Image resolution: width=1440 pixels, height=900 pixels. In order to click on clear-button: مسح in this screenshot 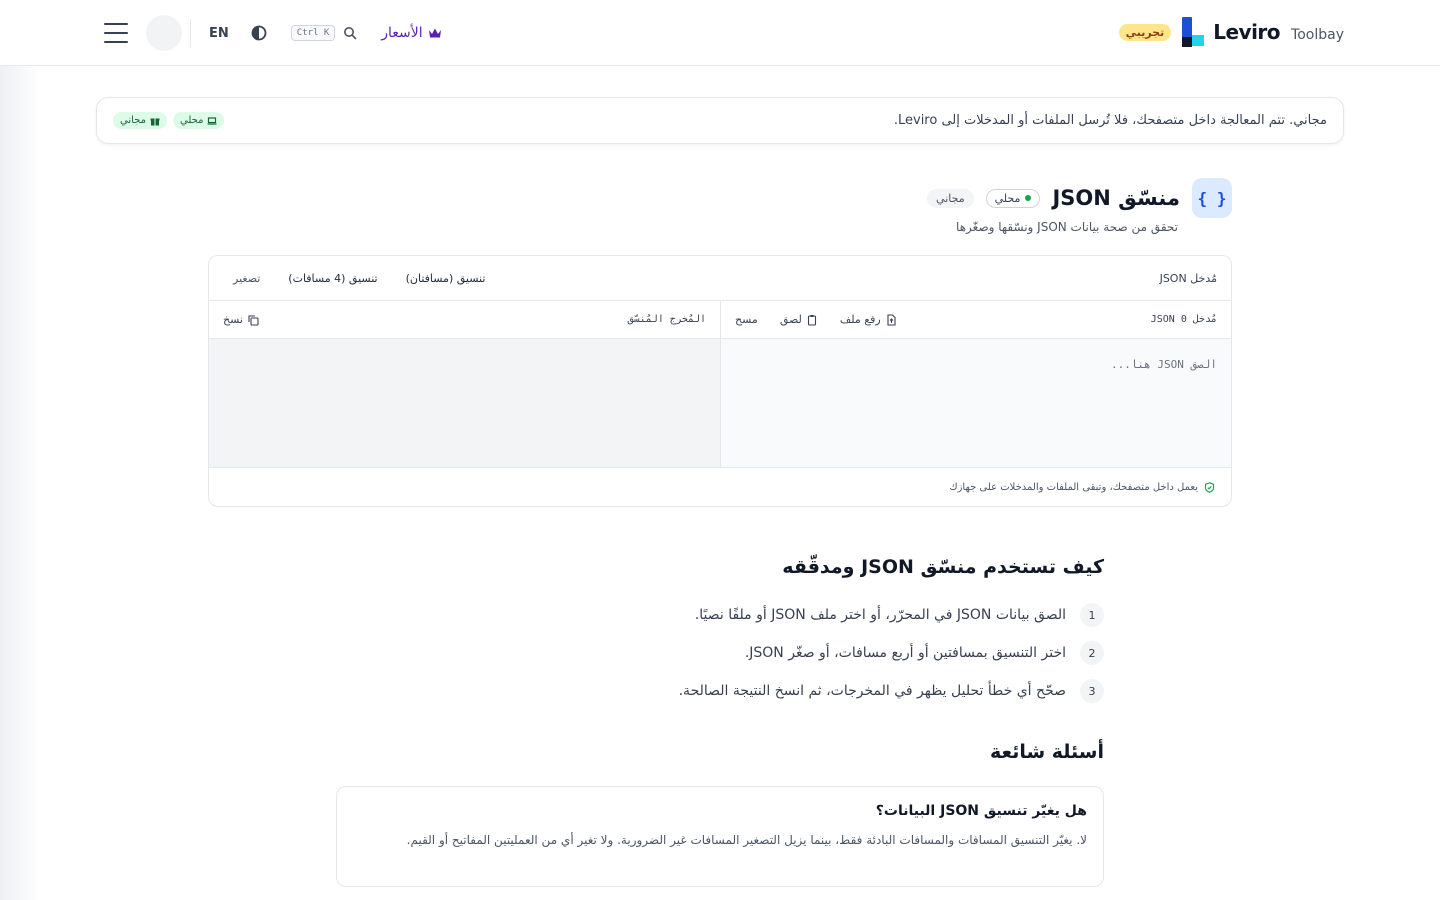, I will do `click(746, 319)`.